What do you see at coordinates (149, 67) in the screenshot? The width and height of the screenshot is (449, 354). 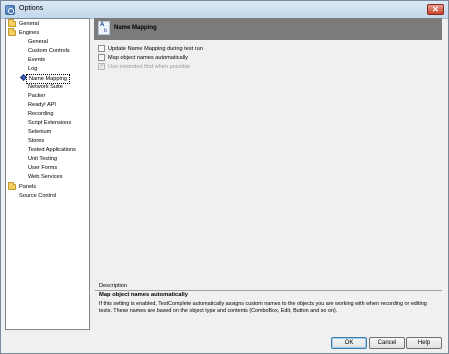 I see `option-label: Use extended find when possible` at bounding box center [149, 67].